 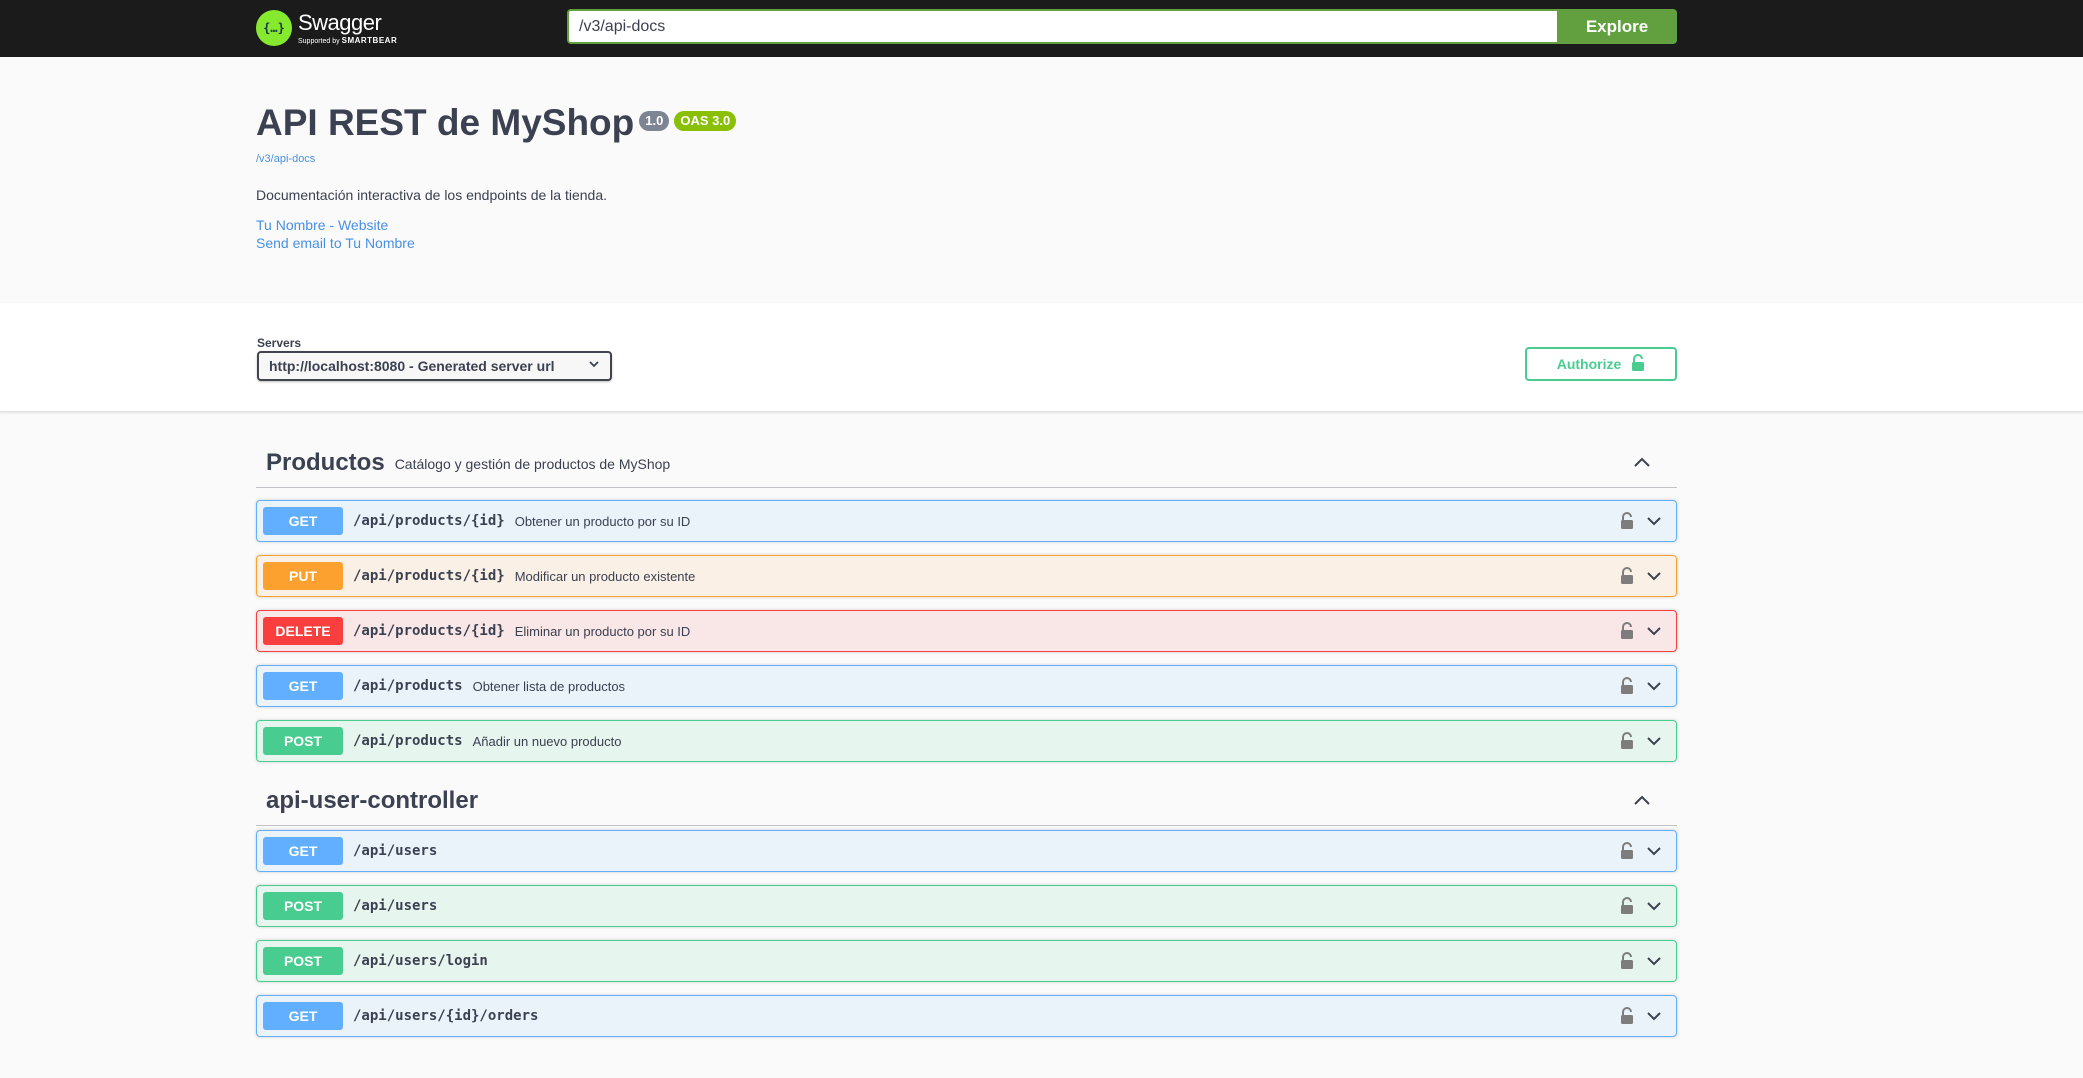 I want to click on logo-word: Swagger, so click(x=340, y=22).